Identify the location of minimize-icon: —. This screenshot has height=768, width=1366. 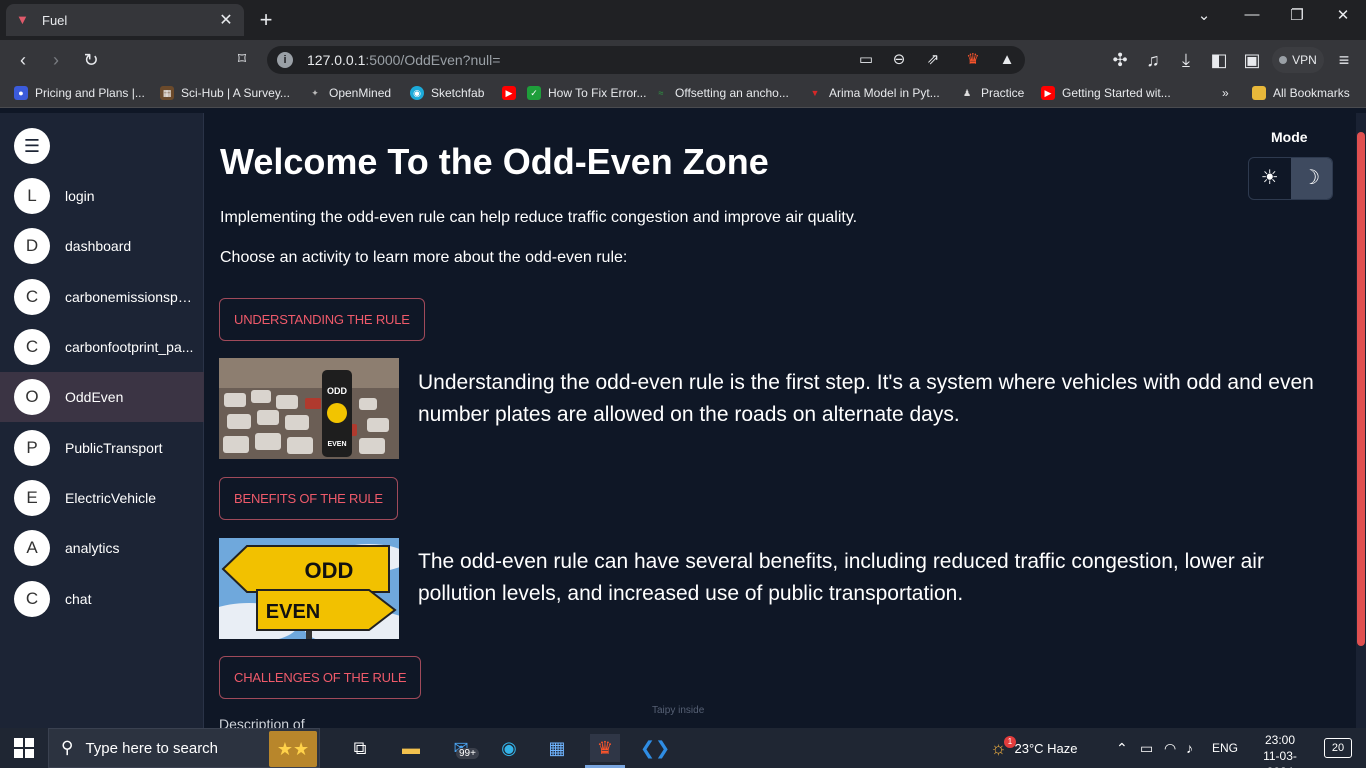
(1252, 14).